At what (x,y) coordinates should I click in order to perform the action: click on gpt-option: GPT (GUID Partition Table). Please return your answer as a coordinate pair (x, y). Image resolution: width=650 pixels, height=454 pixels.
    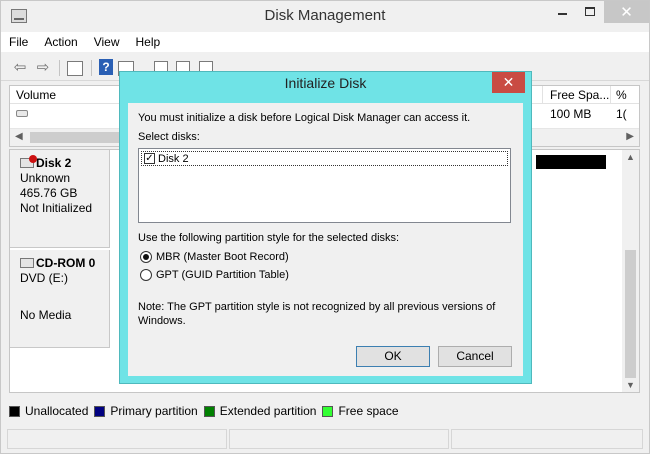
    Looking at the image, I should click on (214, 275).